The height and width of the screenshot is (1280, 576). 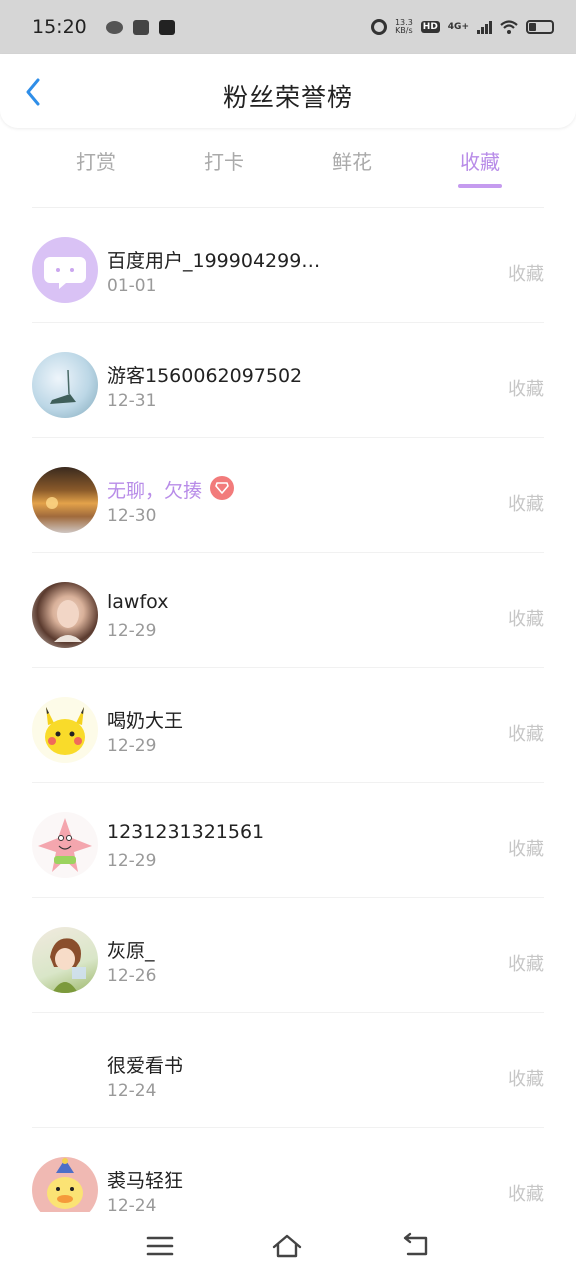 I want to click on hd-label: HD, so click(x=430, y=27).